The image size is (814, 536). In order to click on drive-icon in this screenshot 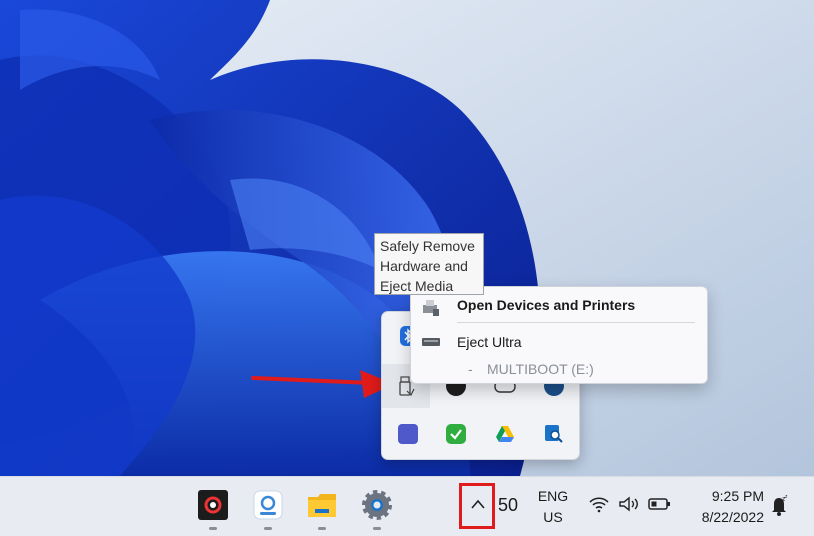, I will do `click(431, 342)`.